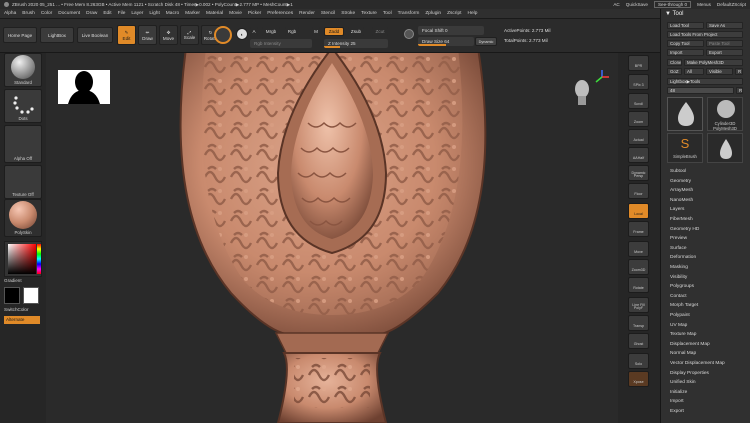  I want to click on default-zscript-button: DefaultZScript, so click(731, 4).